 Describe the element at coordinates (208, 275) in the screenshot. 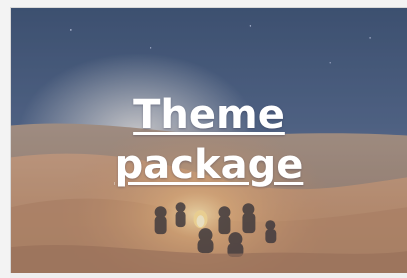

I see `card-bottom-edge` at that location.